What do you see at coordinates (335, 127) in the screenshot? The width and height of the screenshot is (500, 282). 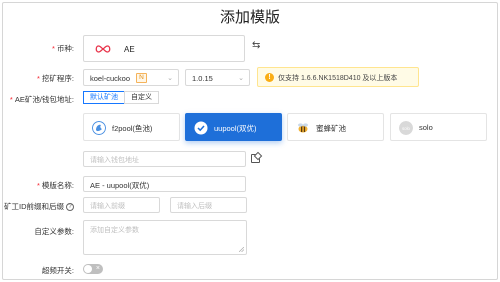 I see `pool-card-bee: 蜜蜂矿池` at bounding box center [335, 127].